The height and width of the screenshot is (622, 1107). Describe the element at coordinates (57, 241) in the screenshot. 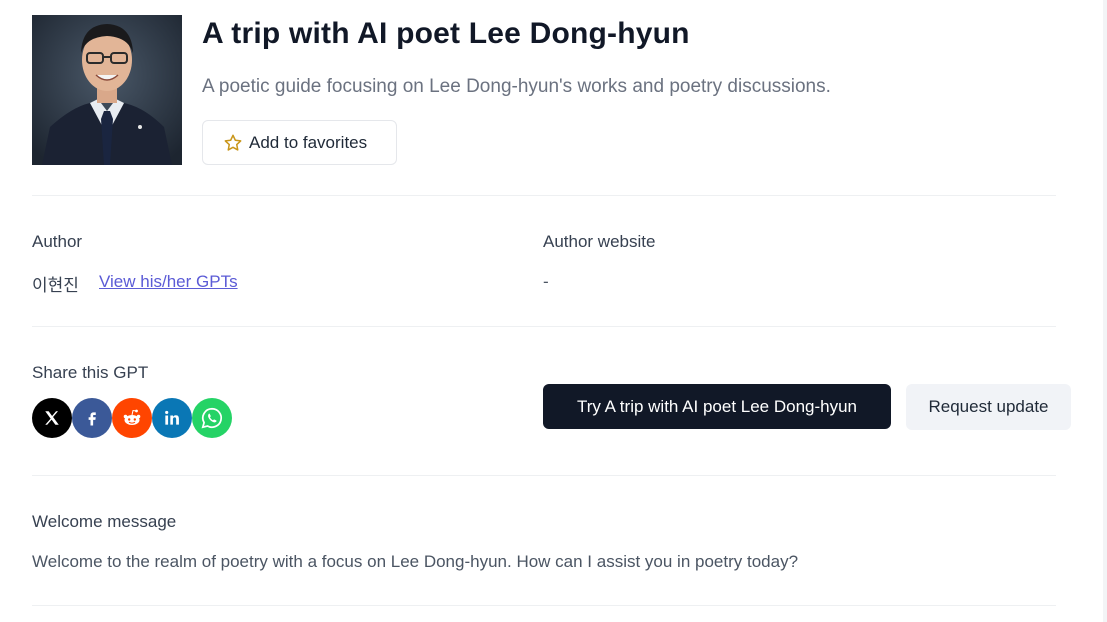

I see `author-label: Author` at that location.